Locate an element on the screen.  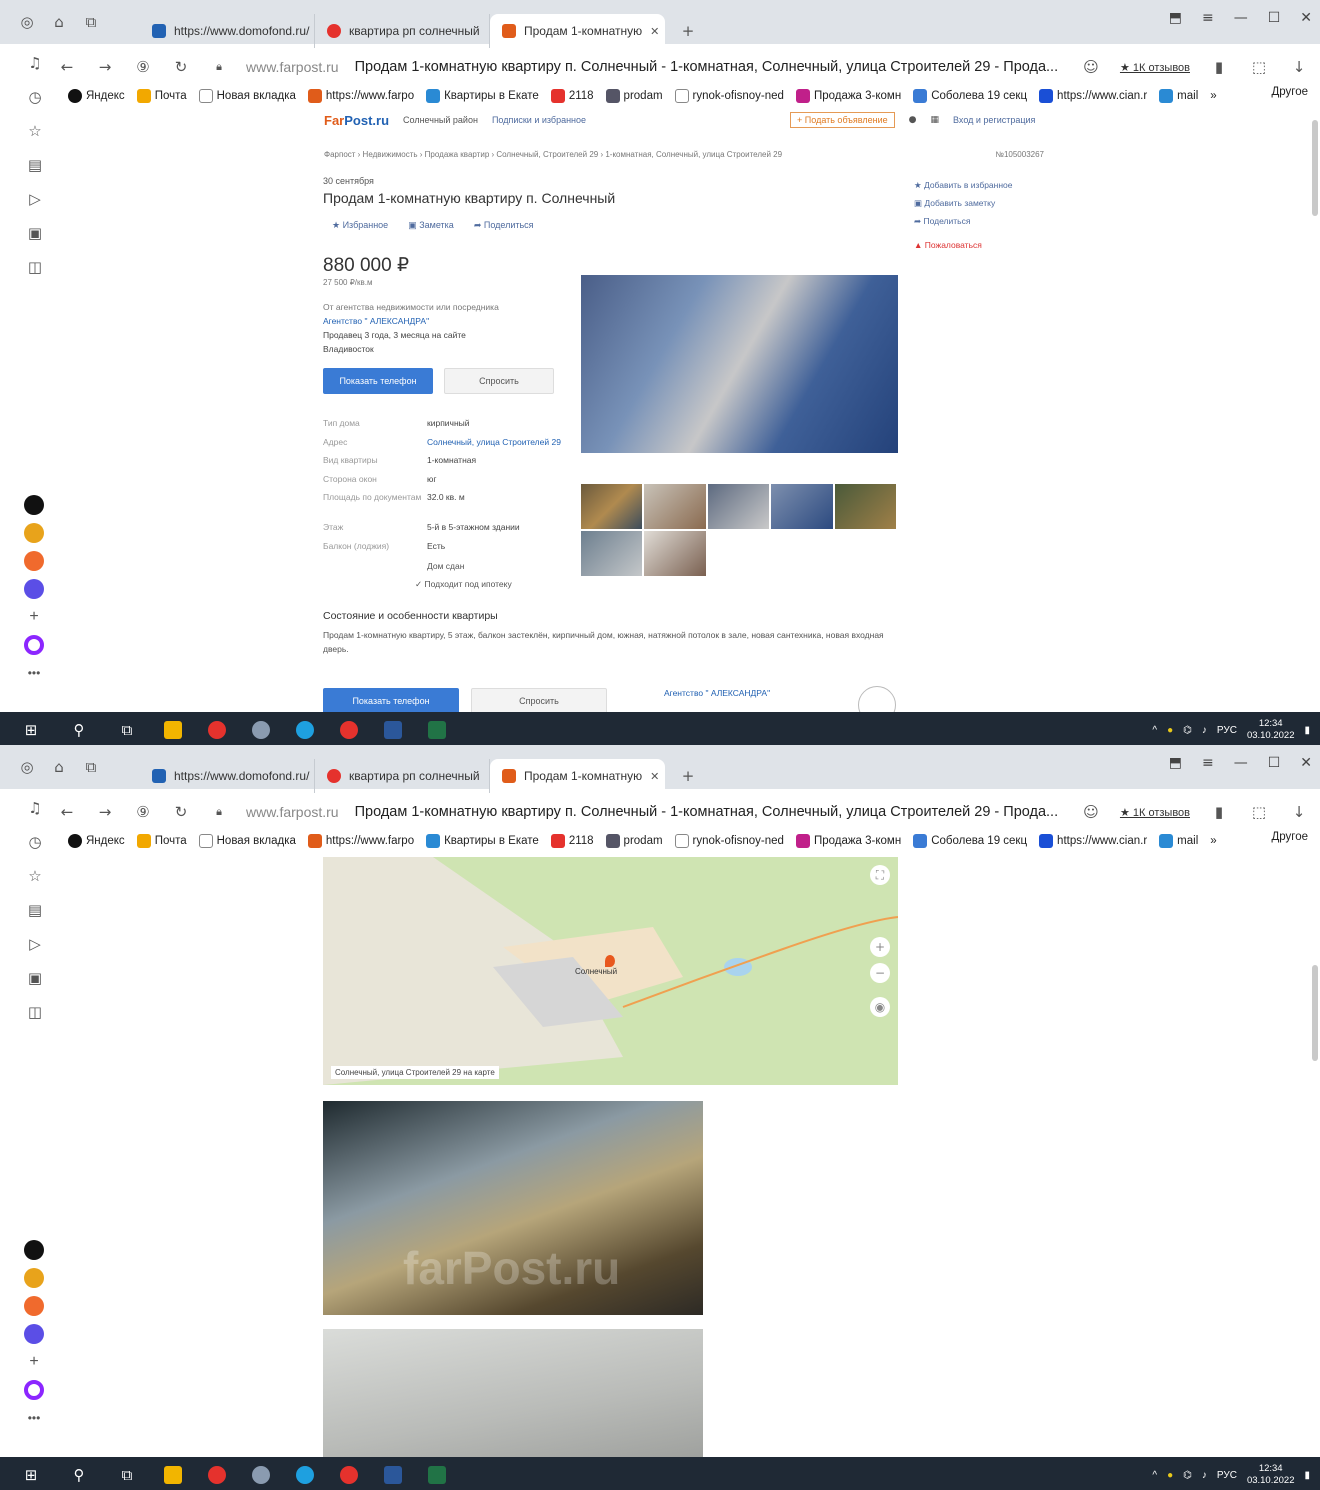
bookmark-item: Почта is located at coordinates (161, 96).